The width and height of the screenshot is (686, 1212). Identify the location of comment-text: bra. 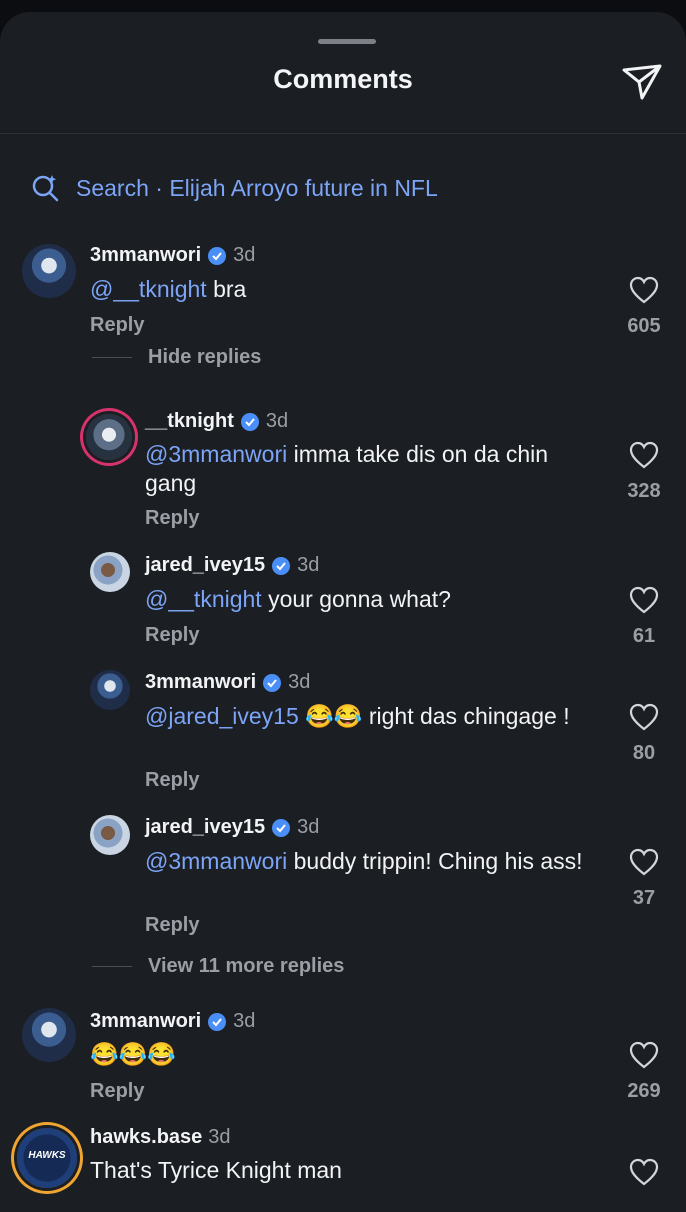
(226, 289).